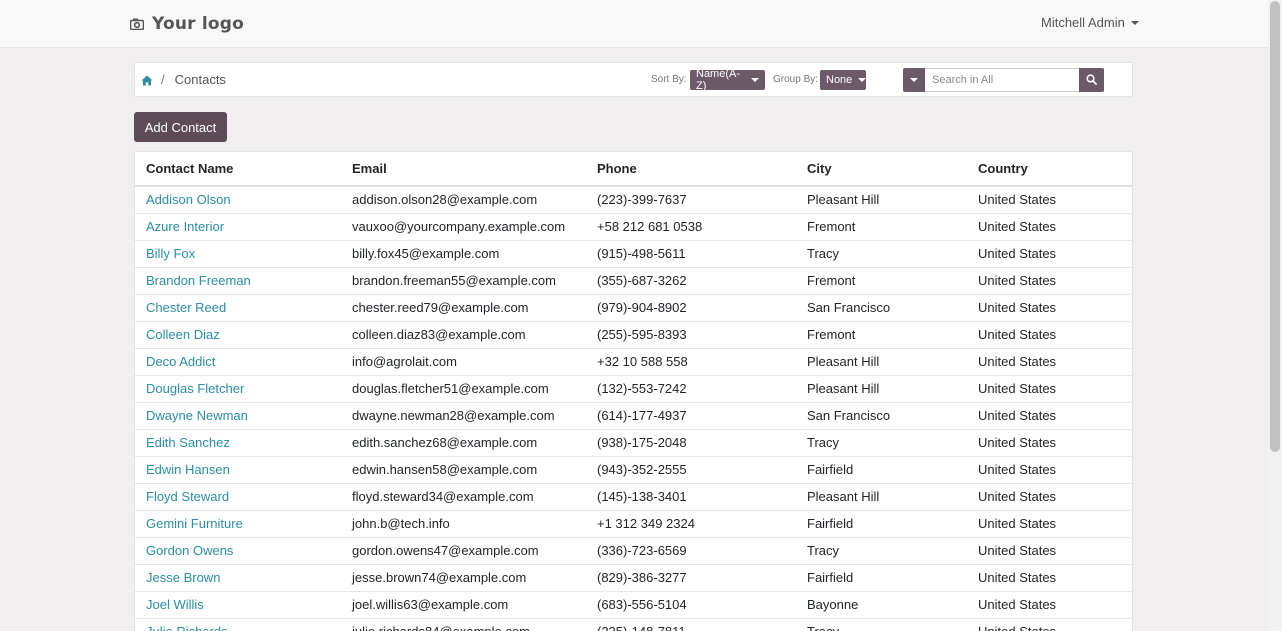  Describe the element at coordinates (463, 388) in the screenshot. I see `email-cell: douglas.fletcher51@example.com` at that location.